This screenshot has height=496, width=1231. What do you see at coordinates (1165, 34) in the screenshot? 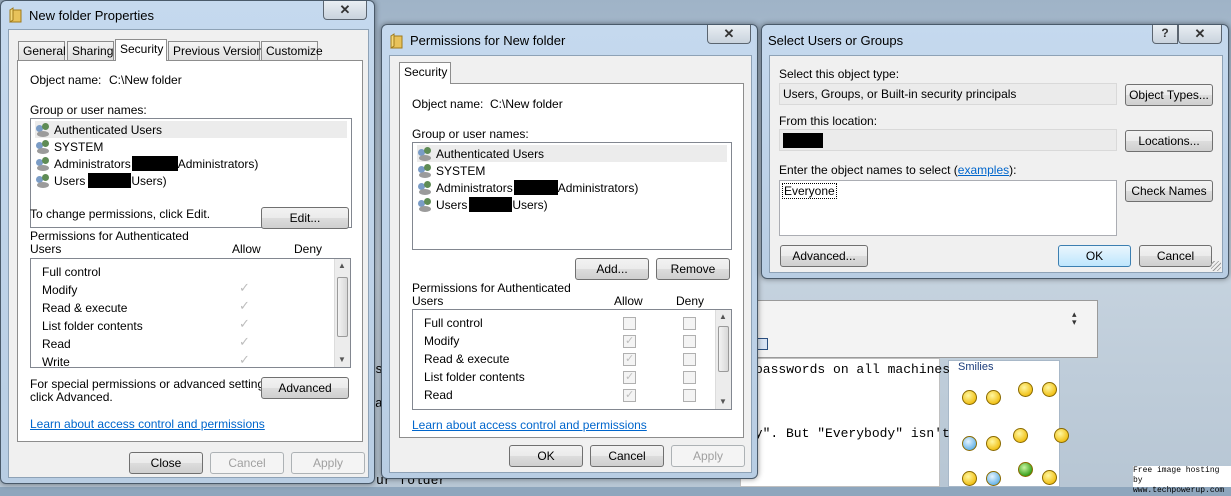
I see `help-icon: ?` at bounding box center [1165, 34].